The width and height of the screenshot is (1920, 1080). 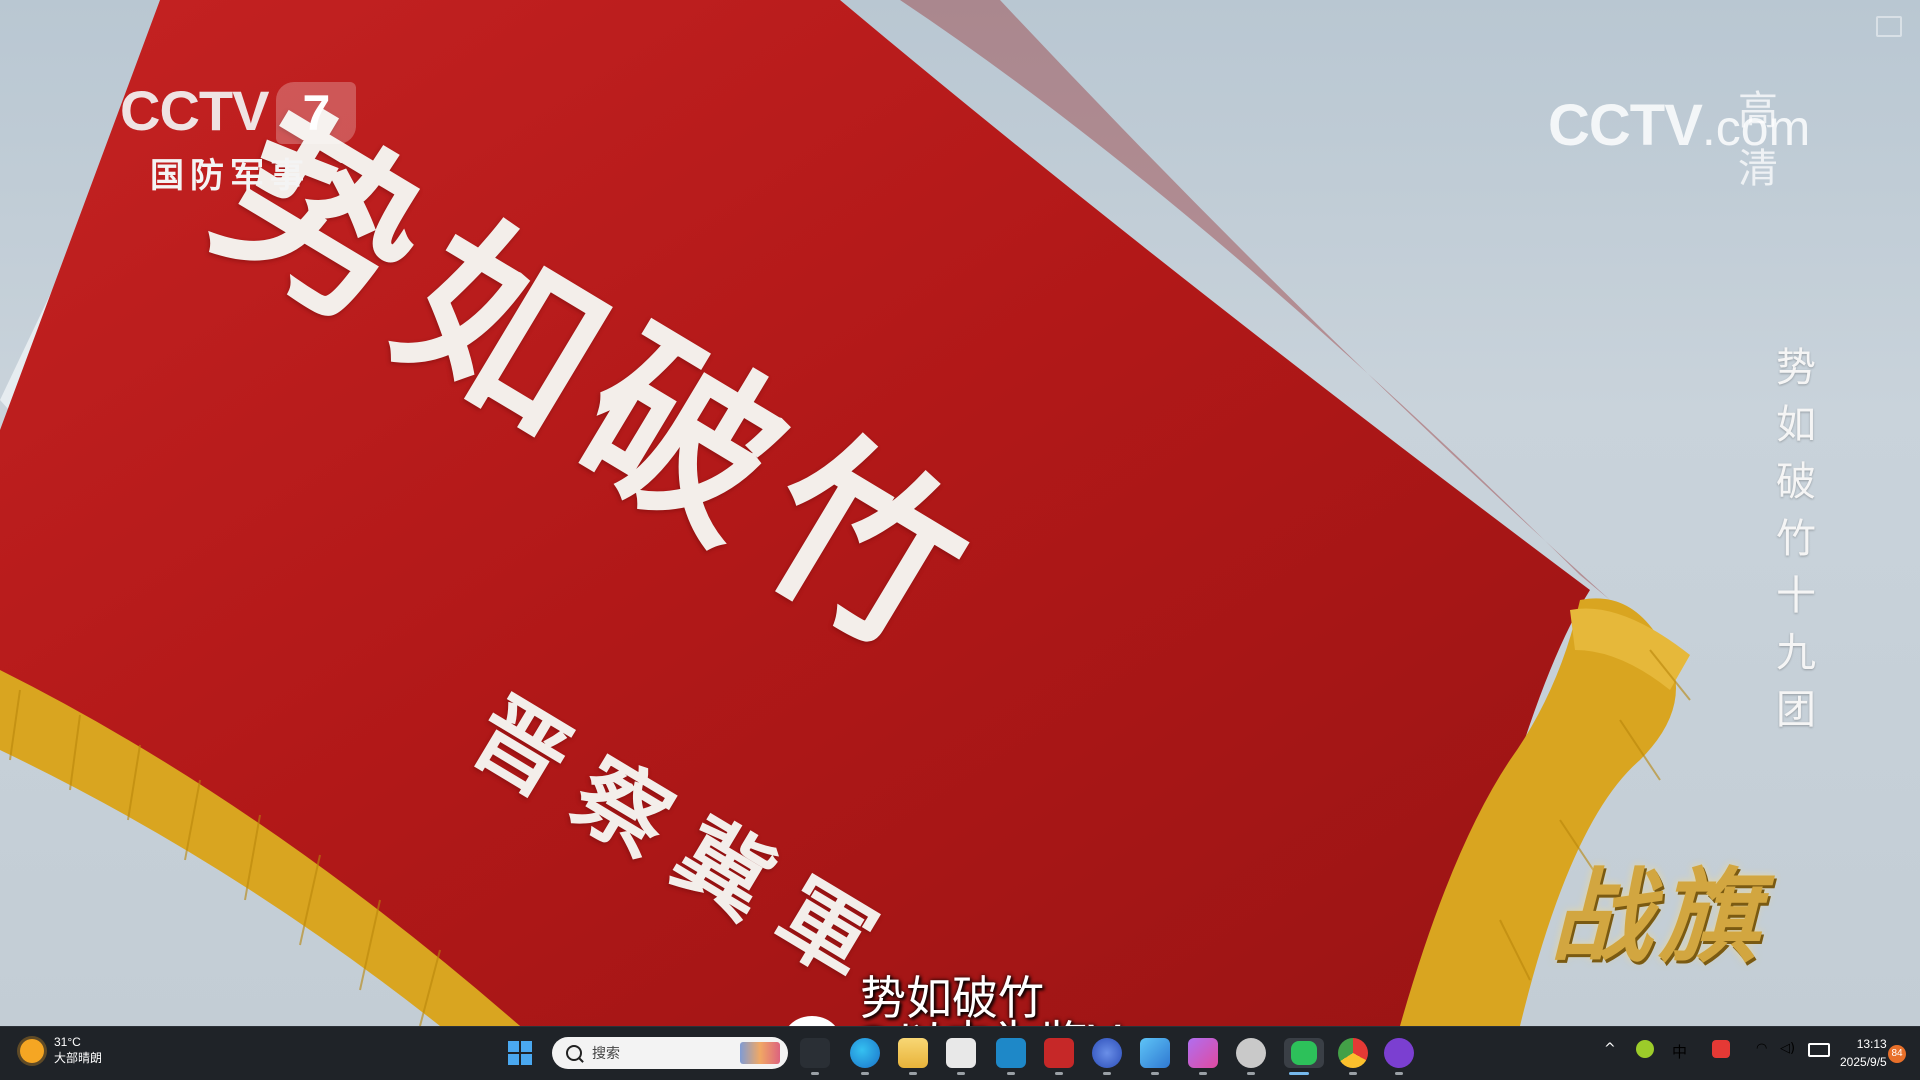 I want to click on site-logo-brand: CCTV, so click(x=1625, y=125).